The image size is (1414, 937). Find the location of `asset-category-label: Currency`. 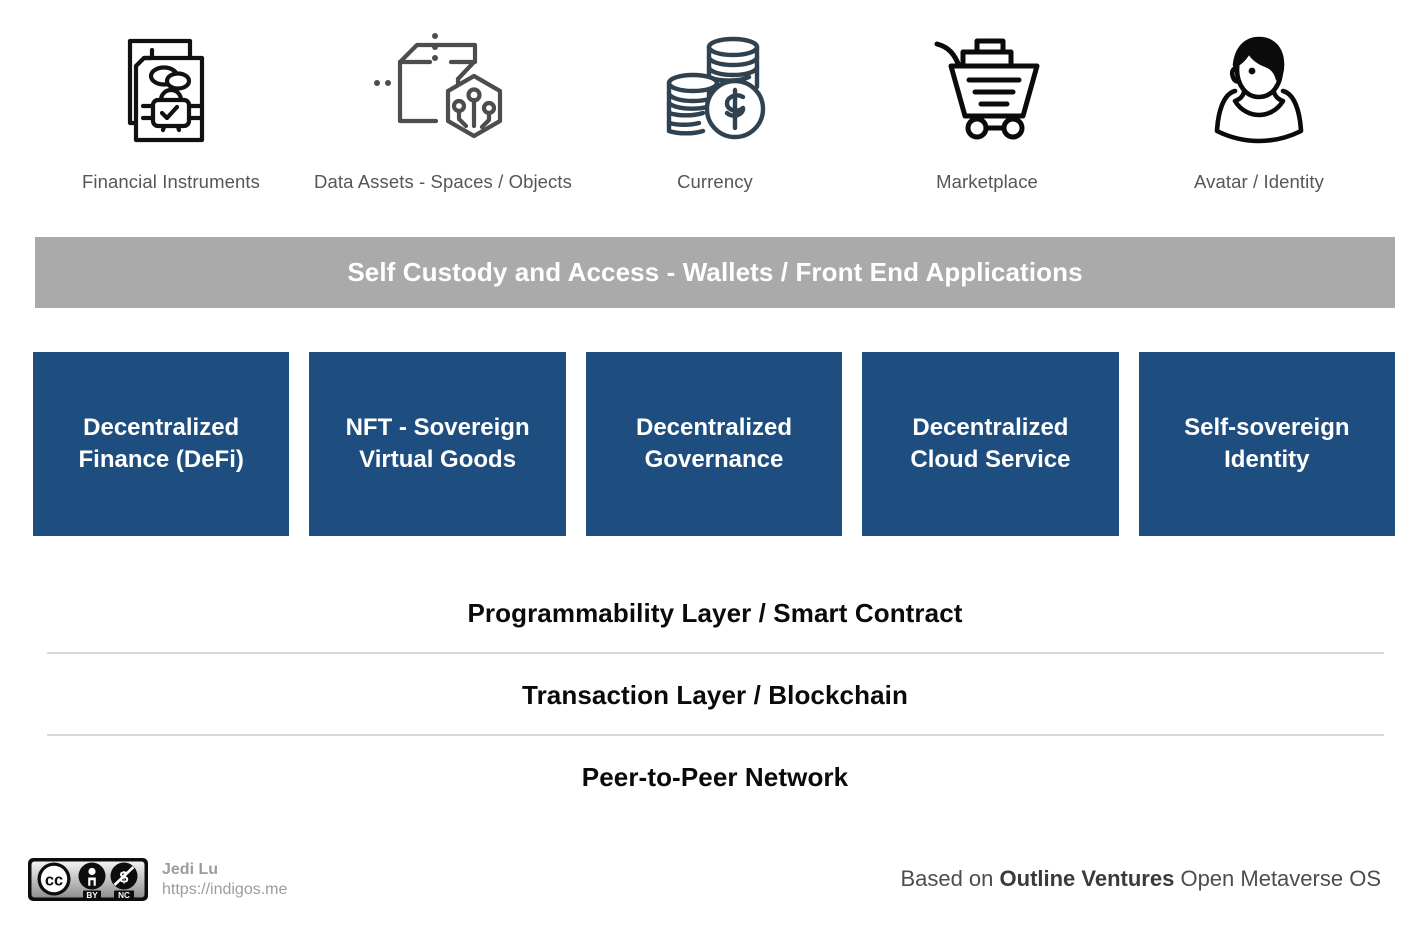

asset-category-label: Currency is located at coordinates (715, 181).